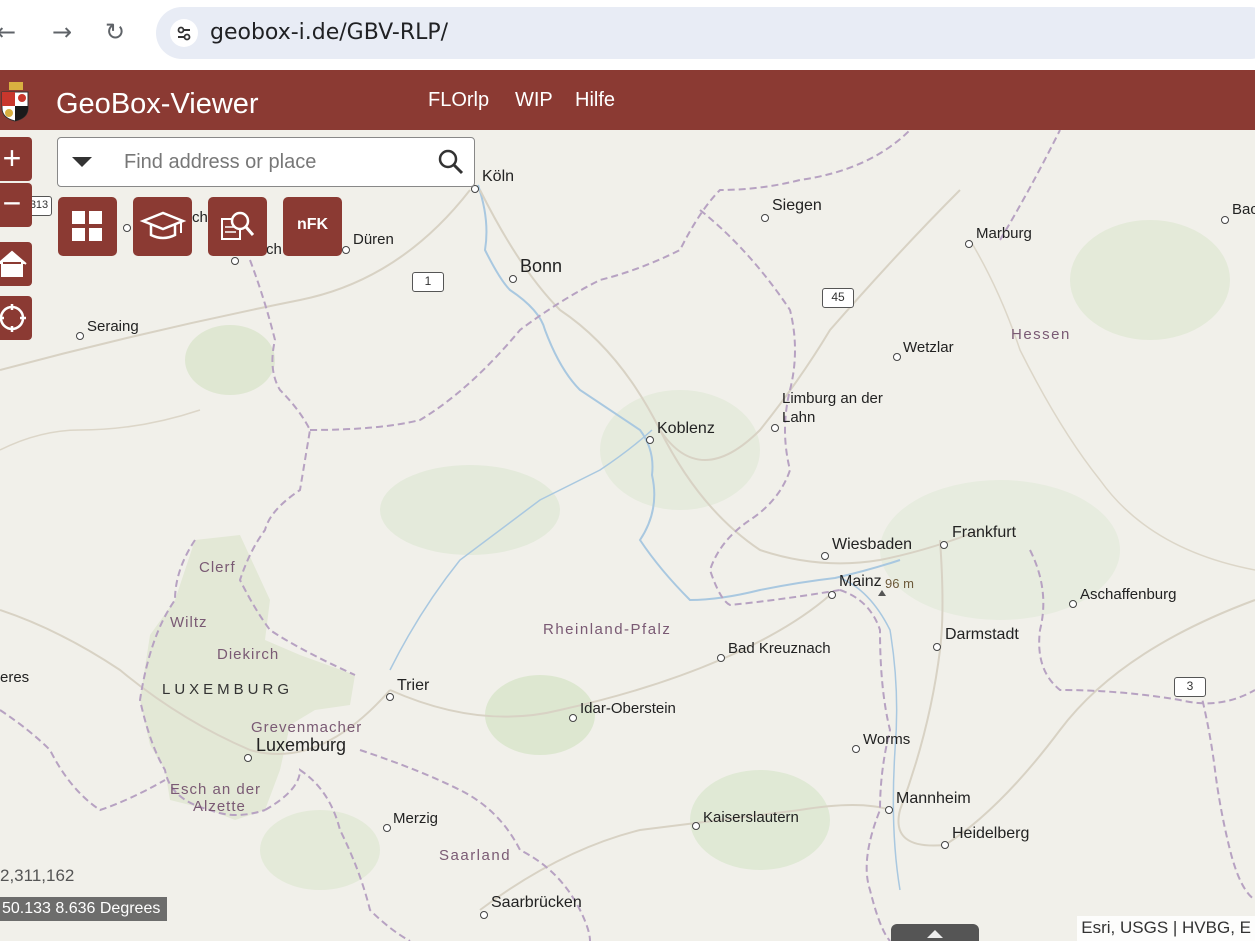 Image resolution: width=1255 pixels, height=941 pixels. I want to click on identify-button, so click(237, 226).